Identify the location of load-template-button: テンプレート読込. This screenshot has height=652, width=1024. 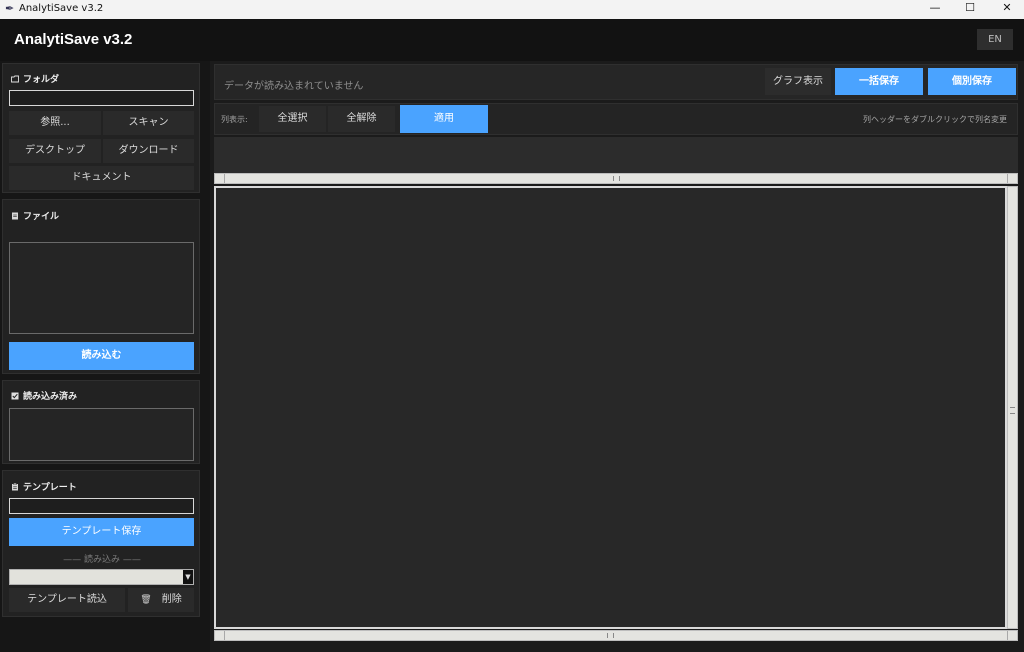
(67, 600).